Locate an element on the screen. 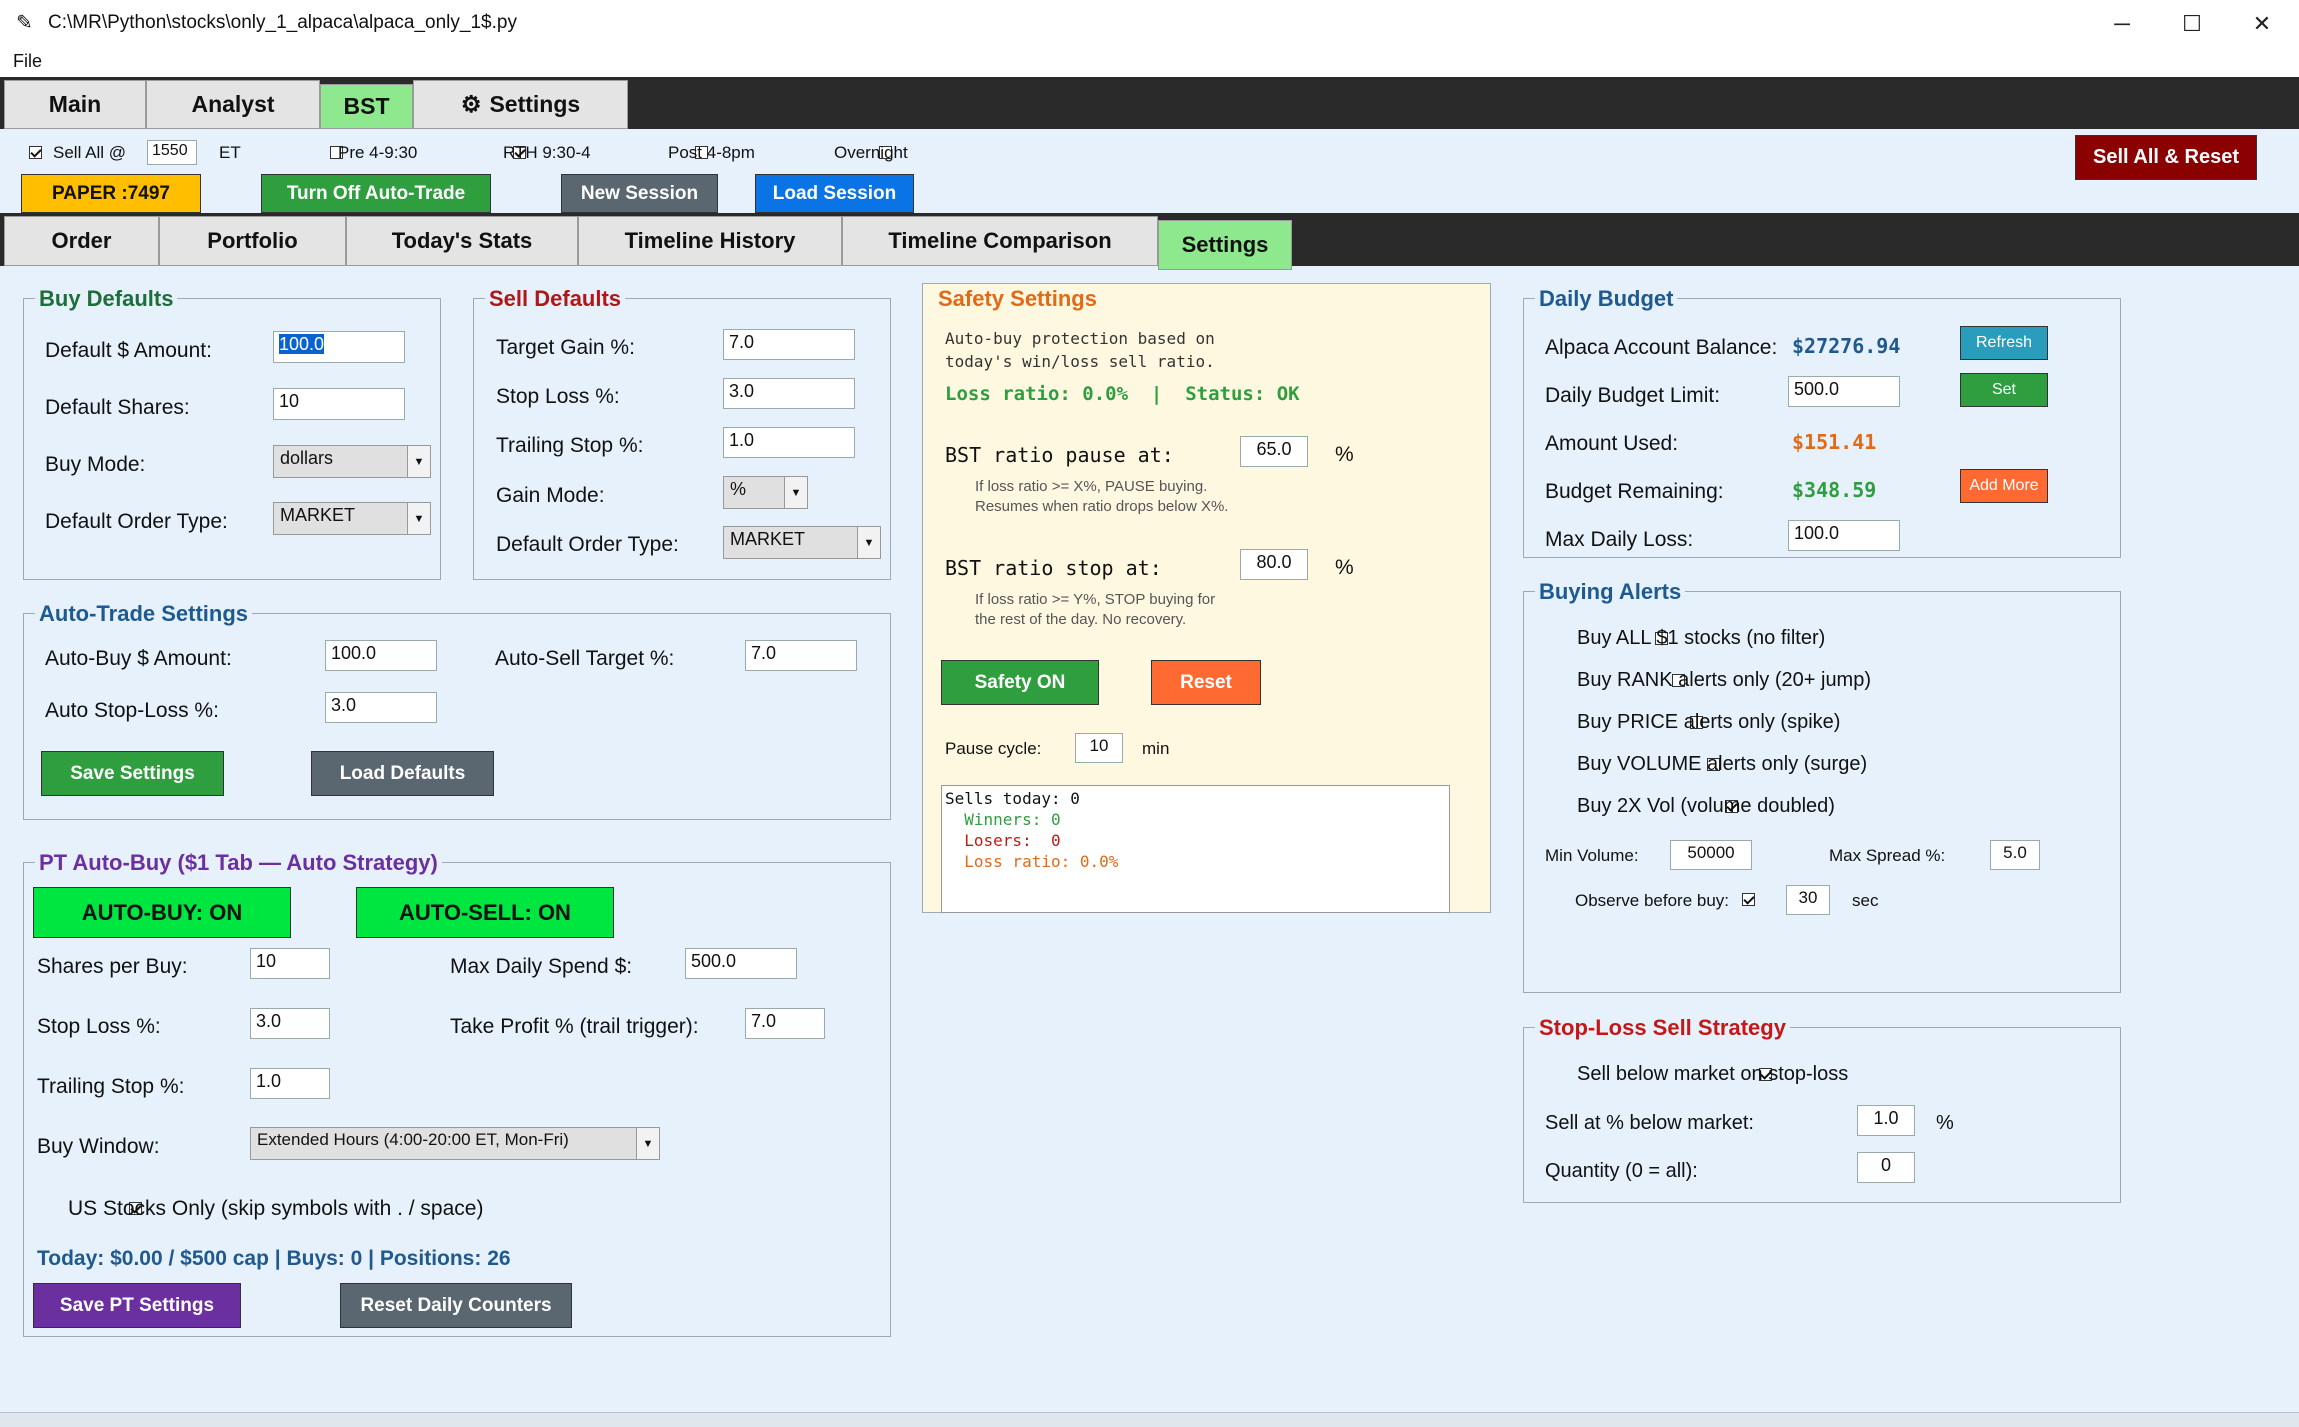 The height and width of the screenshot is (1427, 2299). tab-todays-stats: Today's Stats is located at coordinates (462, 241).